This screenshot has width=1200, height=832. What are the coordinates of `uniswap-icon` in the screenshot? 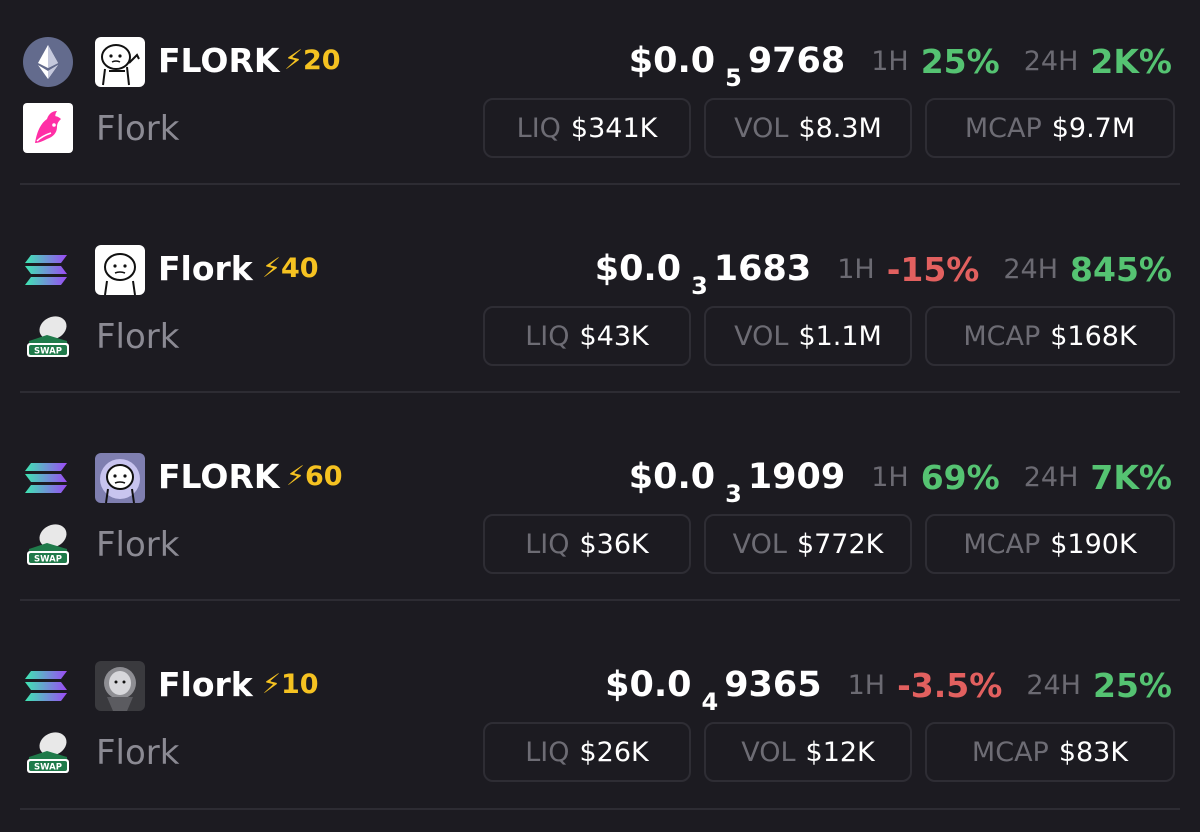 It's located at (48, 128).